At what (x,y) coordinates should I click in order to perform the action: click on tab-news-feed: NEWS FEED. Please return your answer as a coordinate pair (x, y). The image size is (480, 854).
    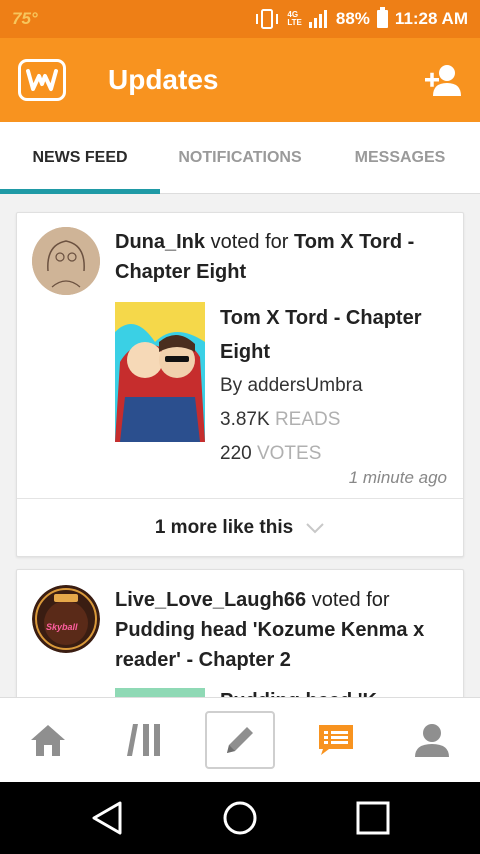
    Looking at the image, I should click on (80, 158).